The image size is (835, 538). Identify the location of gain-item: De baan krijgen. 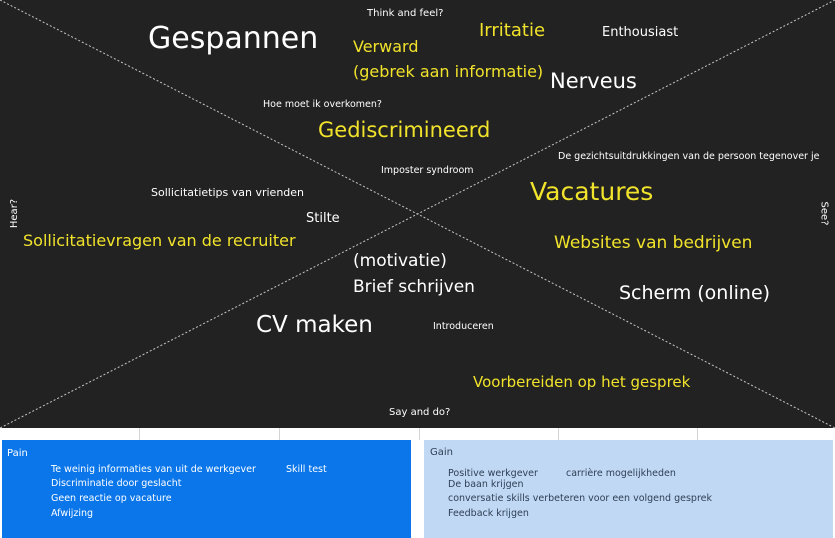
(486, 484).